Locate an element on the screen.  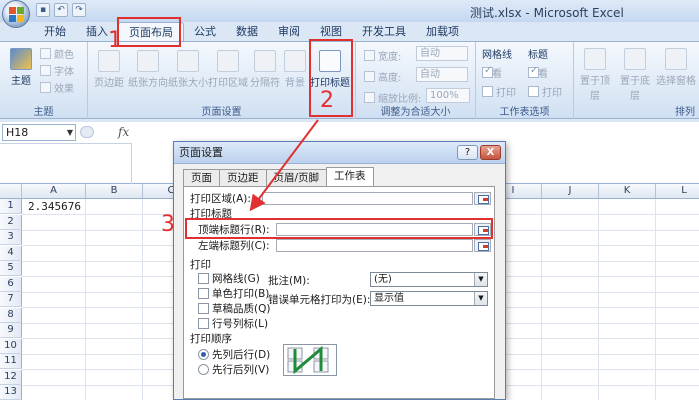
tab-sheet: 工作表 is located at coordinates (350, 176).